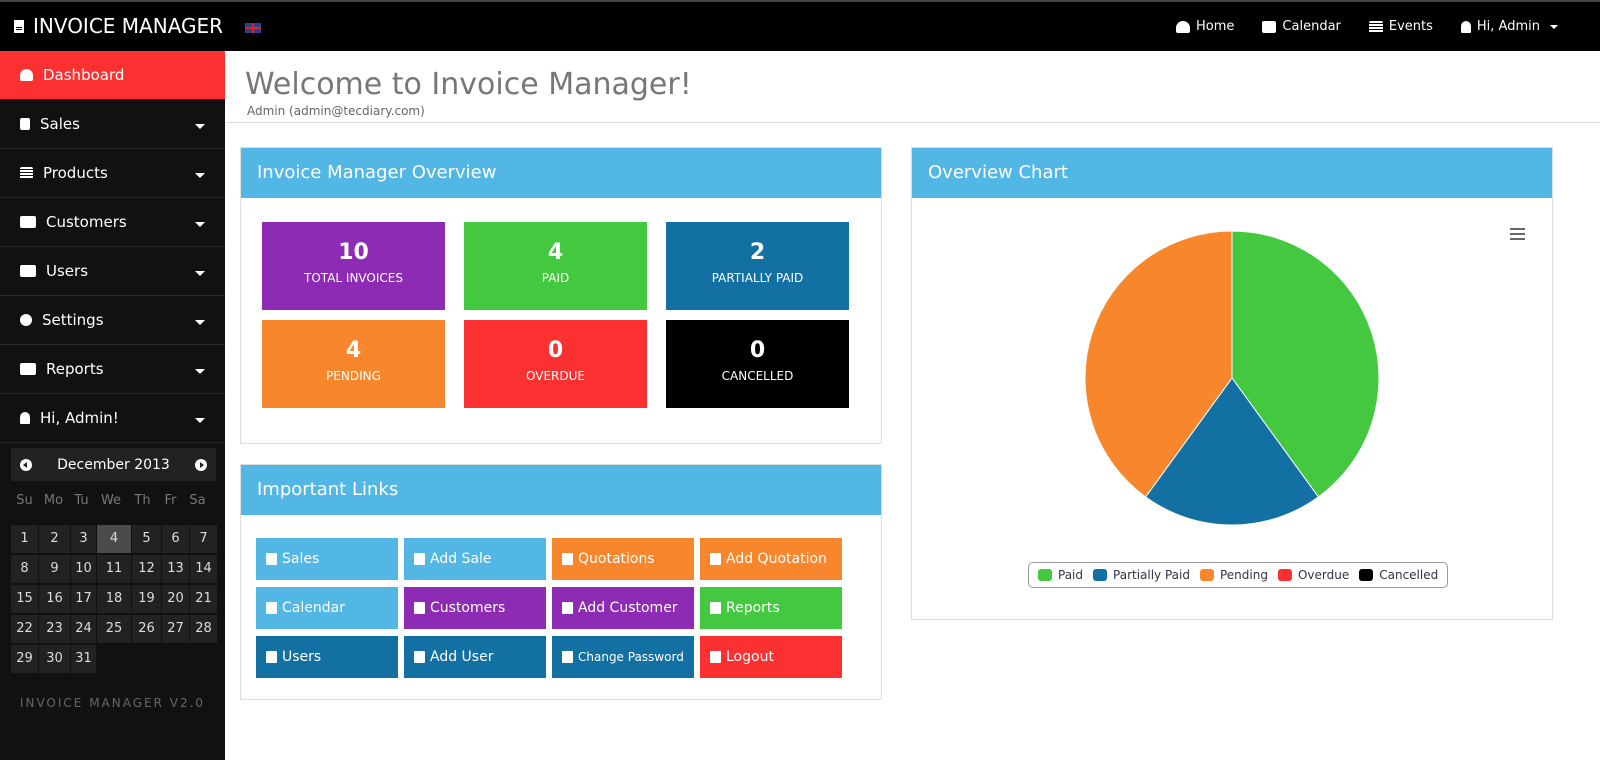 The height and width of the screenshot is (760, 1600). Describe the element at coordinates (24, 539) in the screenshot. I see `calendar-day: 1` at that location.